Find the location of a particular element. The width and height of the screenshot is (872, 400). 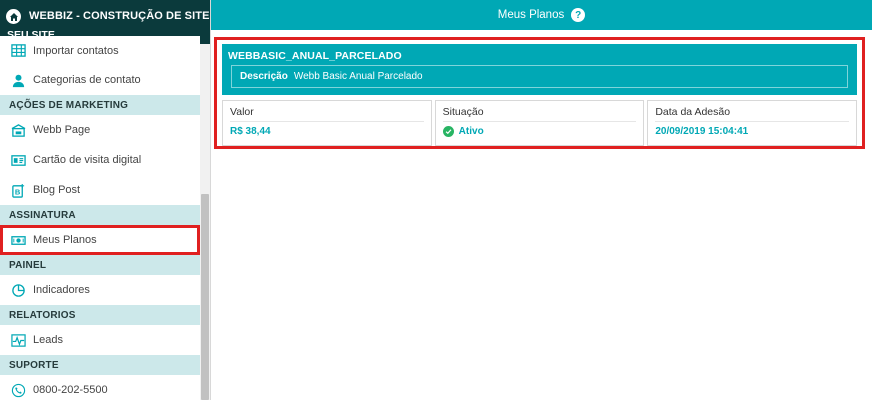

stat-situacao: Situação Ativo is located at coordinates (539, 123).